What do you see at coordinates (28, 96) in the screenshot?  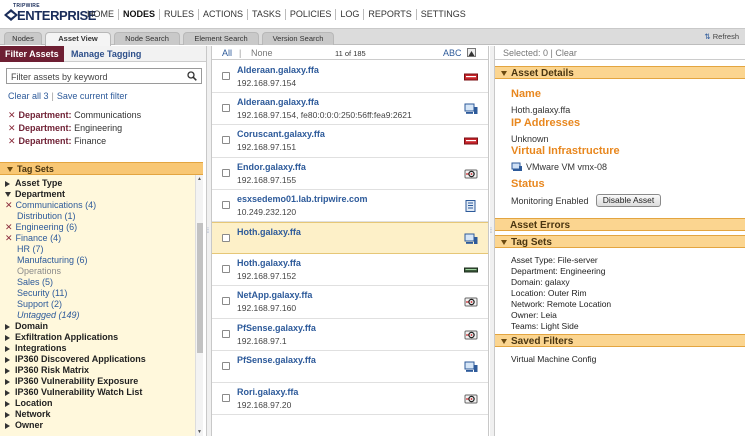 I see `clear-all-link: Clear all 3` at bounding box center [28, 96].